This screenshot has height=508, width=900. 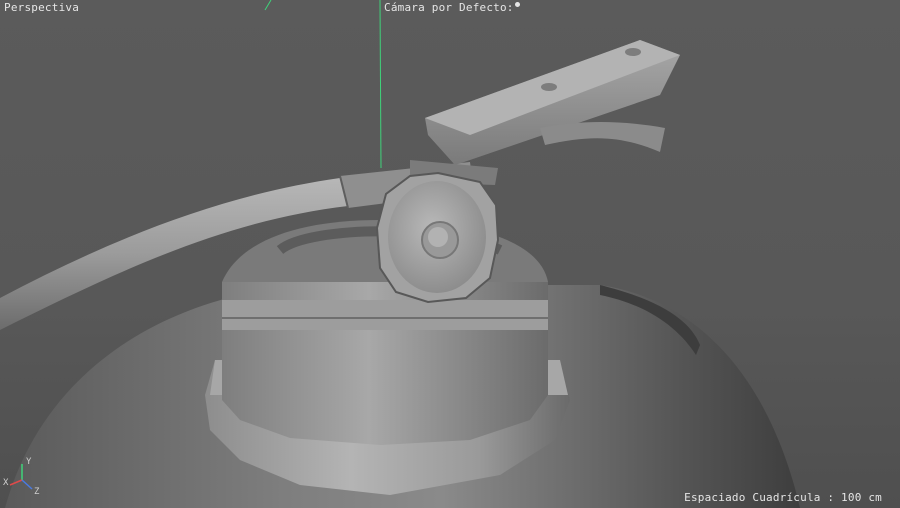 What do you see at coordinates (380, 84) in the screenshot?
I see `y-axis-line` at bounding box center [380, 84].